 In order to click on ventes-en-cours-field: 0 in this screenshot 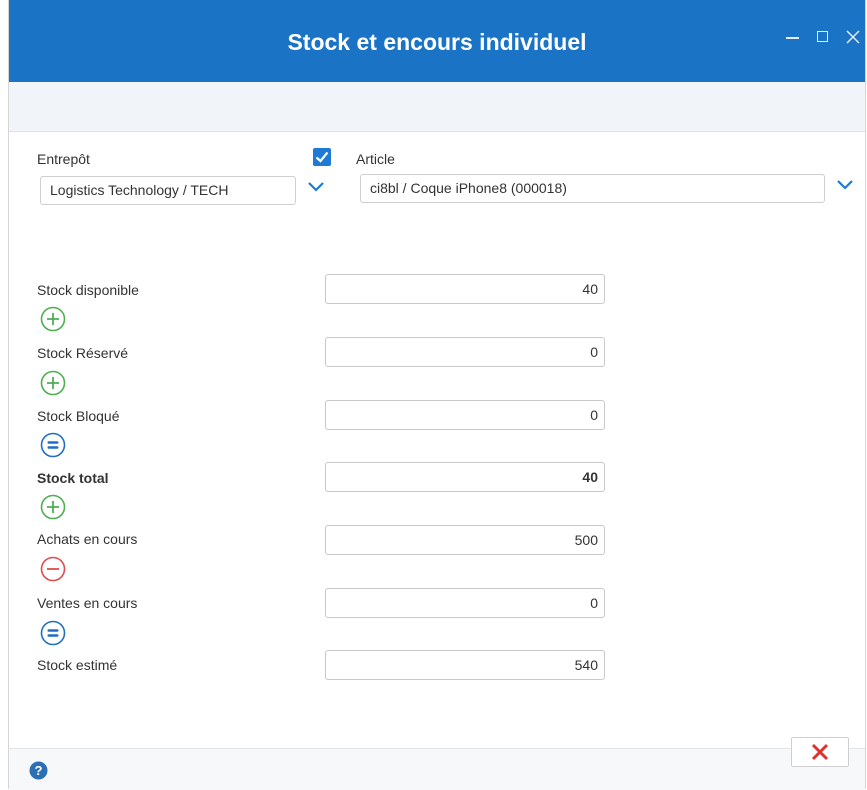, I will do `click(465, 603)`.